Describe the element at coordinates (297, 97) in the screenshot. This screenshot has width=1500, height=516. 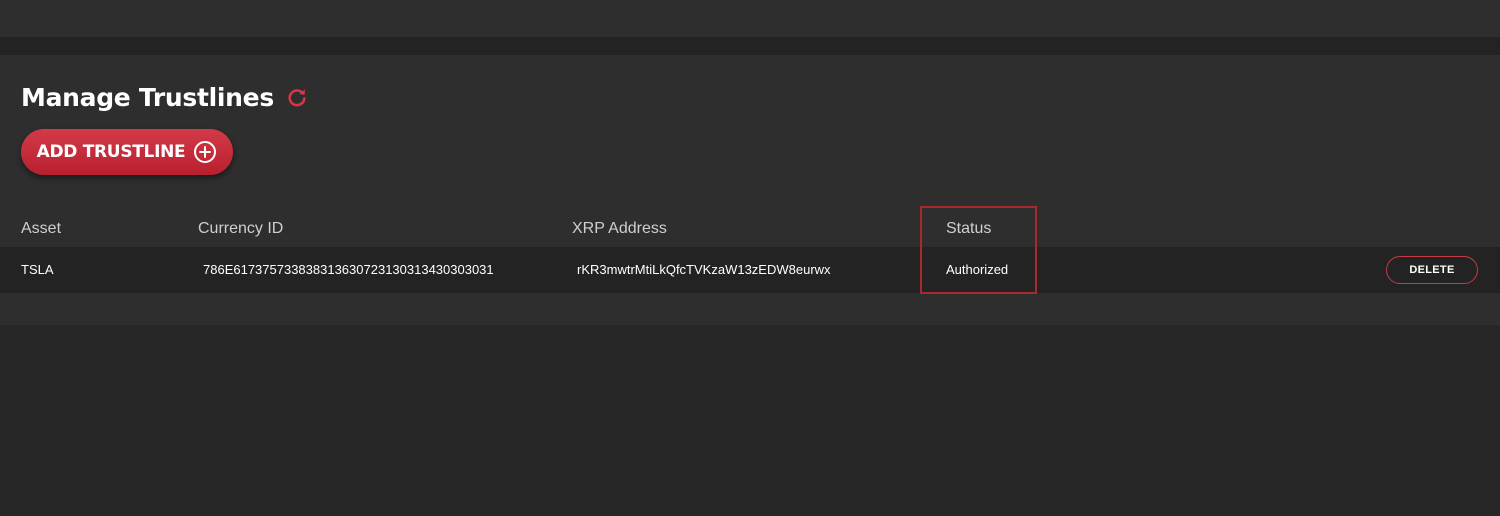
I see `refresh-icon` at that location.